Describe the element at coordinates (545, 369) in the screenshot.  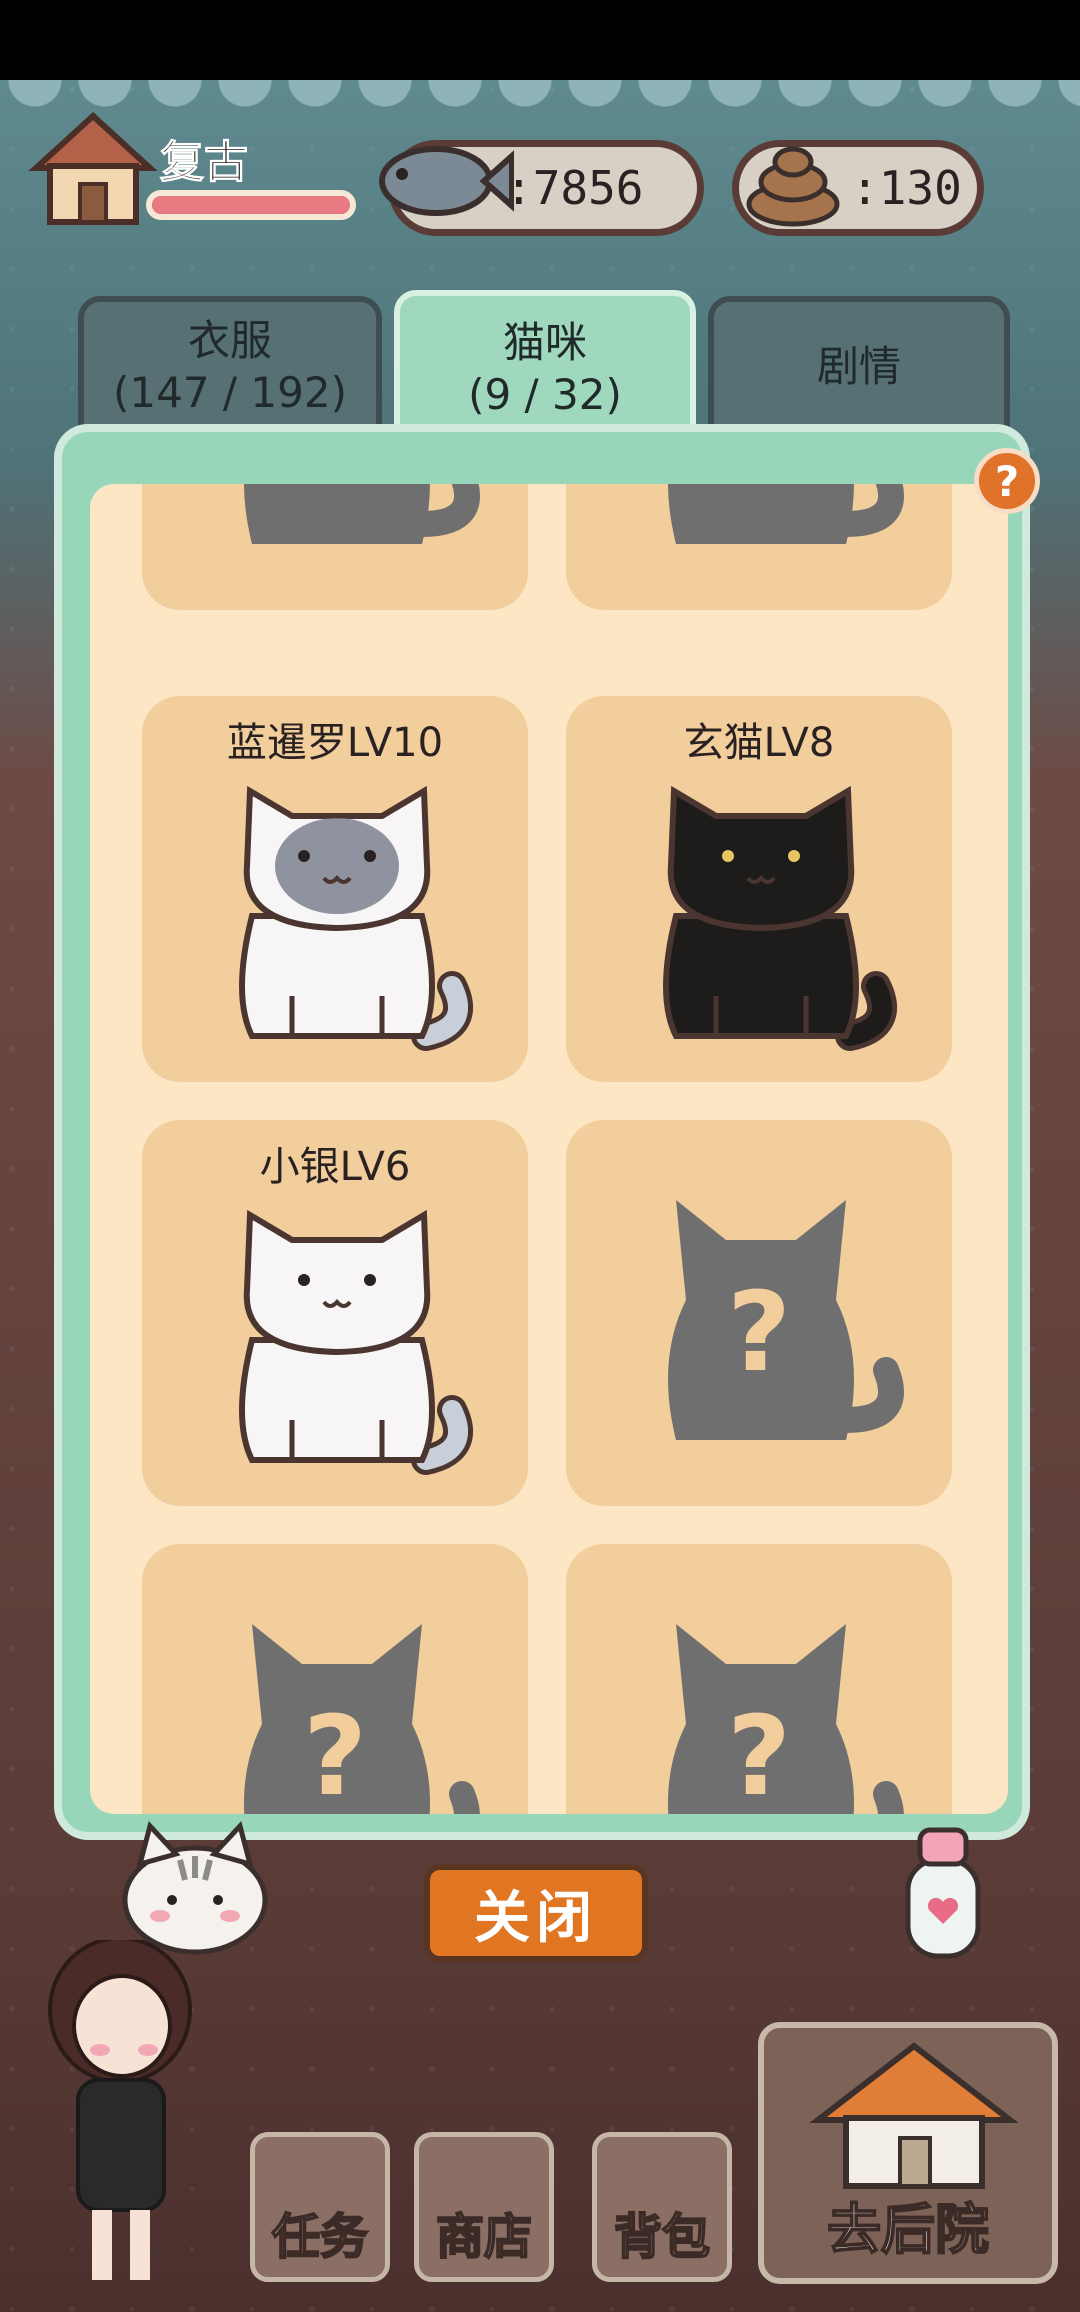
I see `tab-cats: 猫咪 (9 / 32)` at that location.